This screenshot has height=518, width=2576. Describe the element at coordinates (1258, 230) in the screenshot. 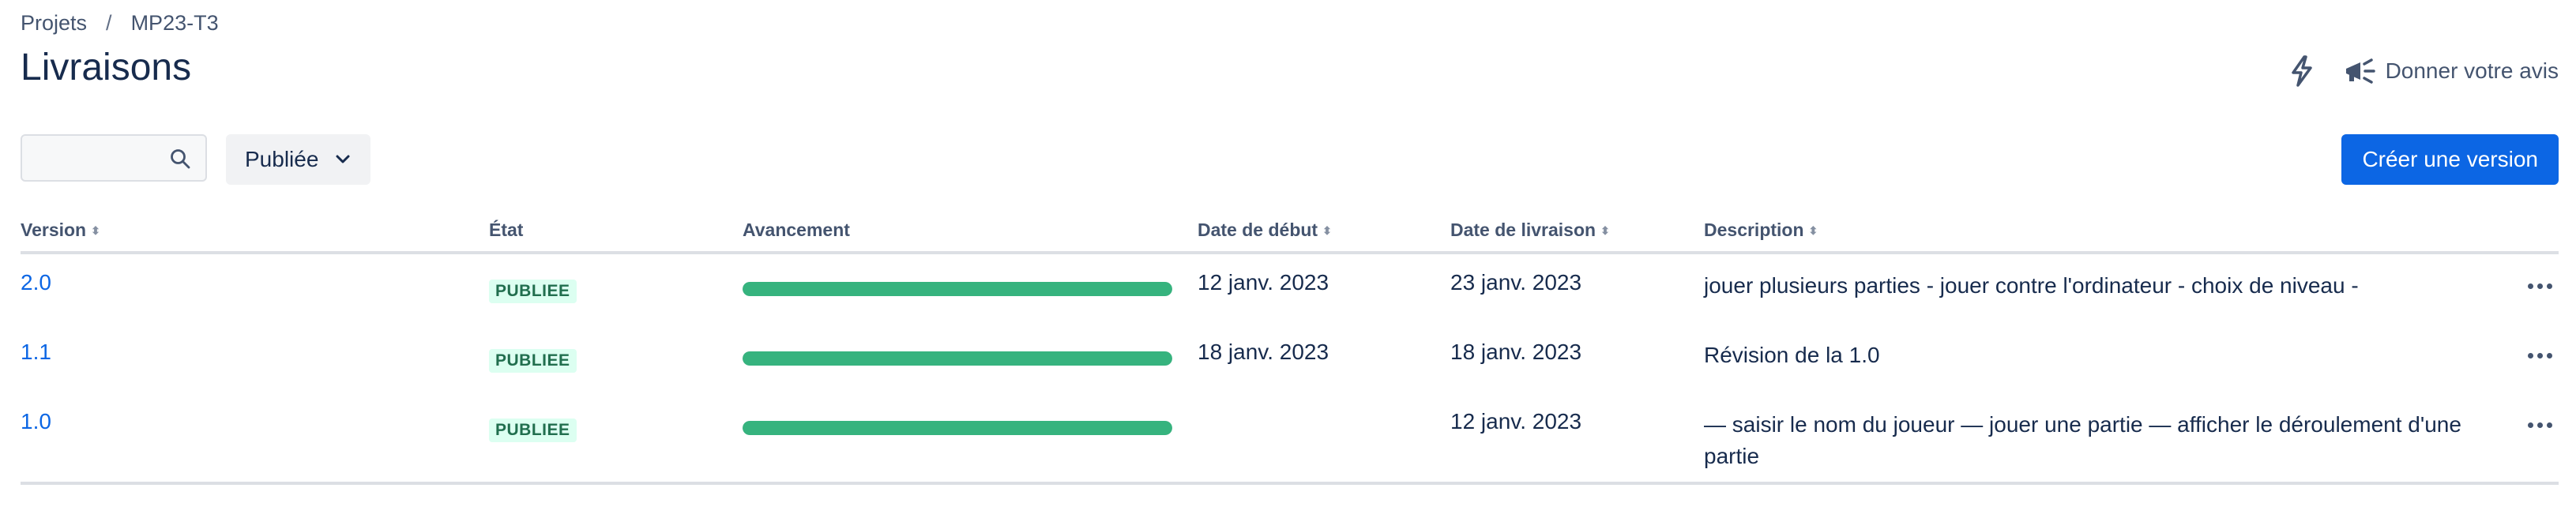

I see `column-label: Date de début` at that location.